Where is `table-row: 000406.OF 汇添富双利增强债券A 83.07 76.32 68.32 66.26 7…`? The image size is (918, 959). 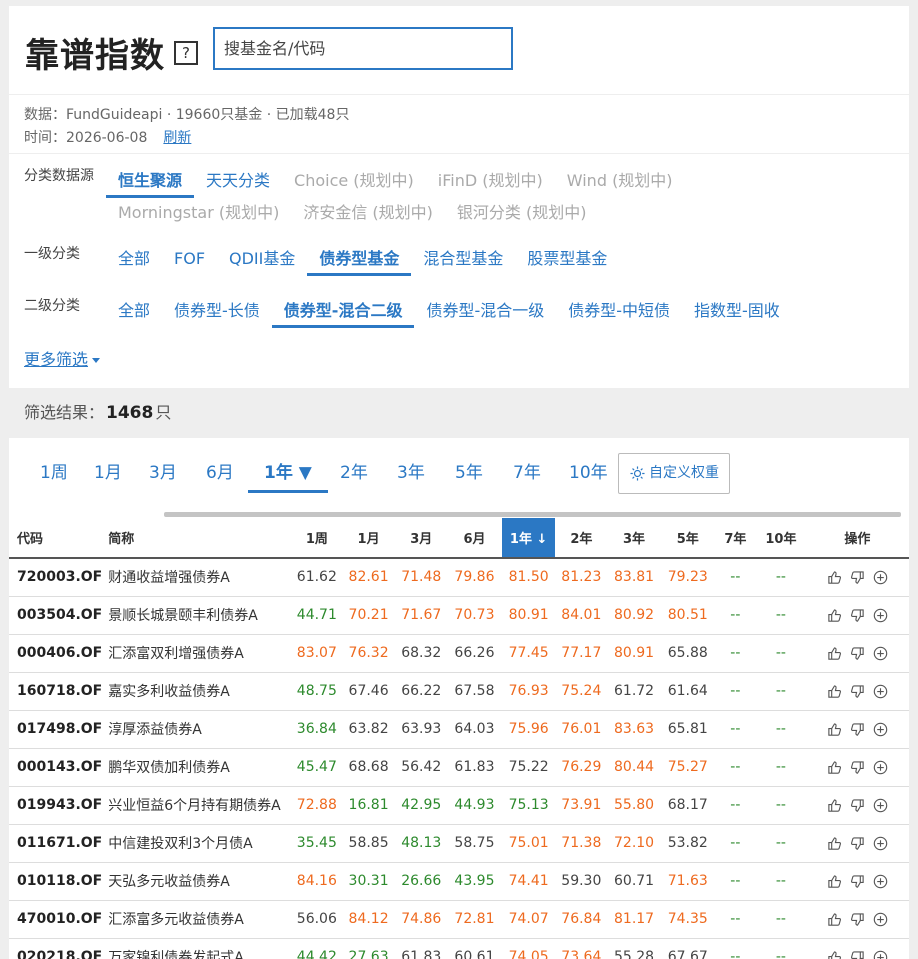 table-row: 000406.OF 汇添富双利增强债券A 83.07 76.32 68.32 66.26 7… is located at coordinates (459, 653).